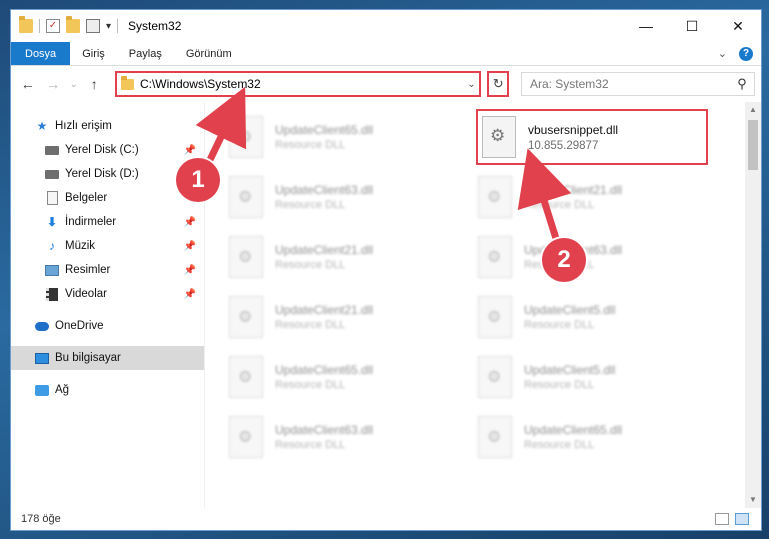 The image size is (769, 539). Describe the element at coordinates (41, 519) in the screenshot. I see `item-count: 178 öğe` at that location.